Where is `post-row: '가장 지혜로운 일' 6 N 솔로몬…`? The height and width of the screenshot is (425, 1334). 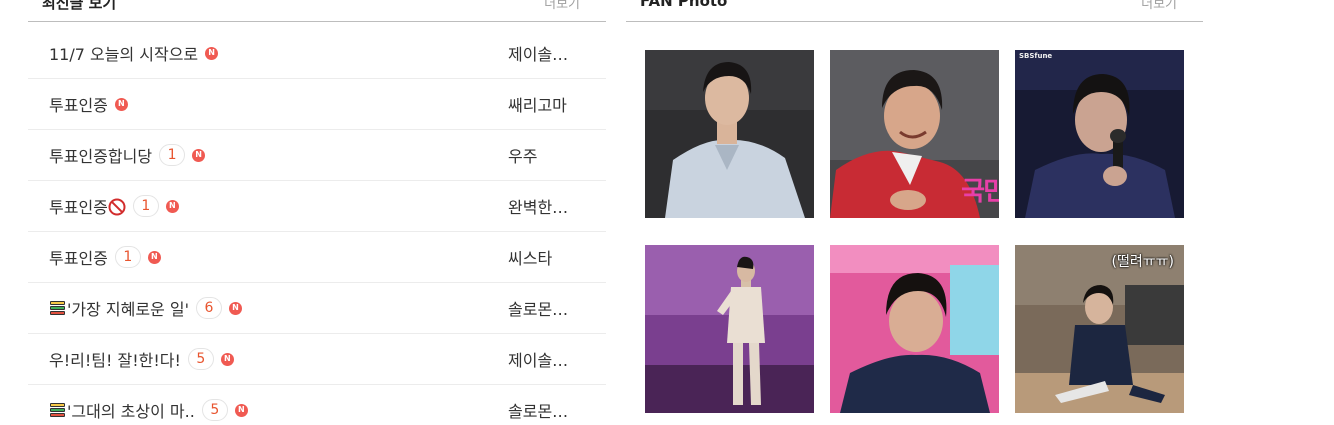
post-row: '가장 지혜로운 일' 6 N 솔로몬… is located at coordinates (317, 308).